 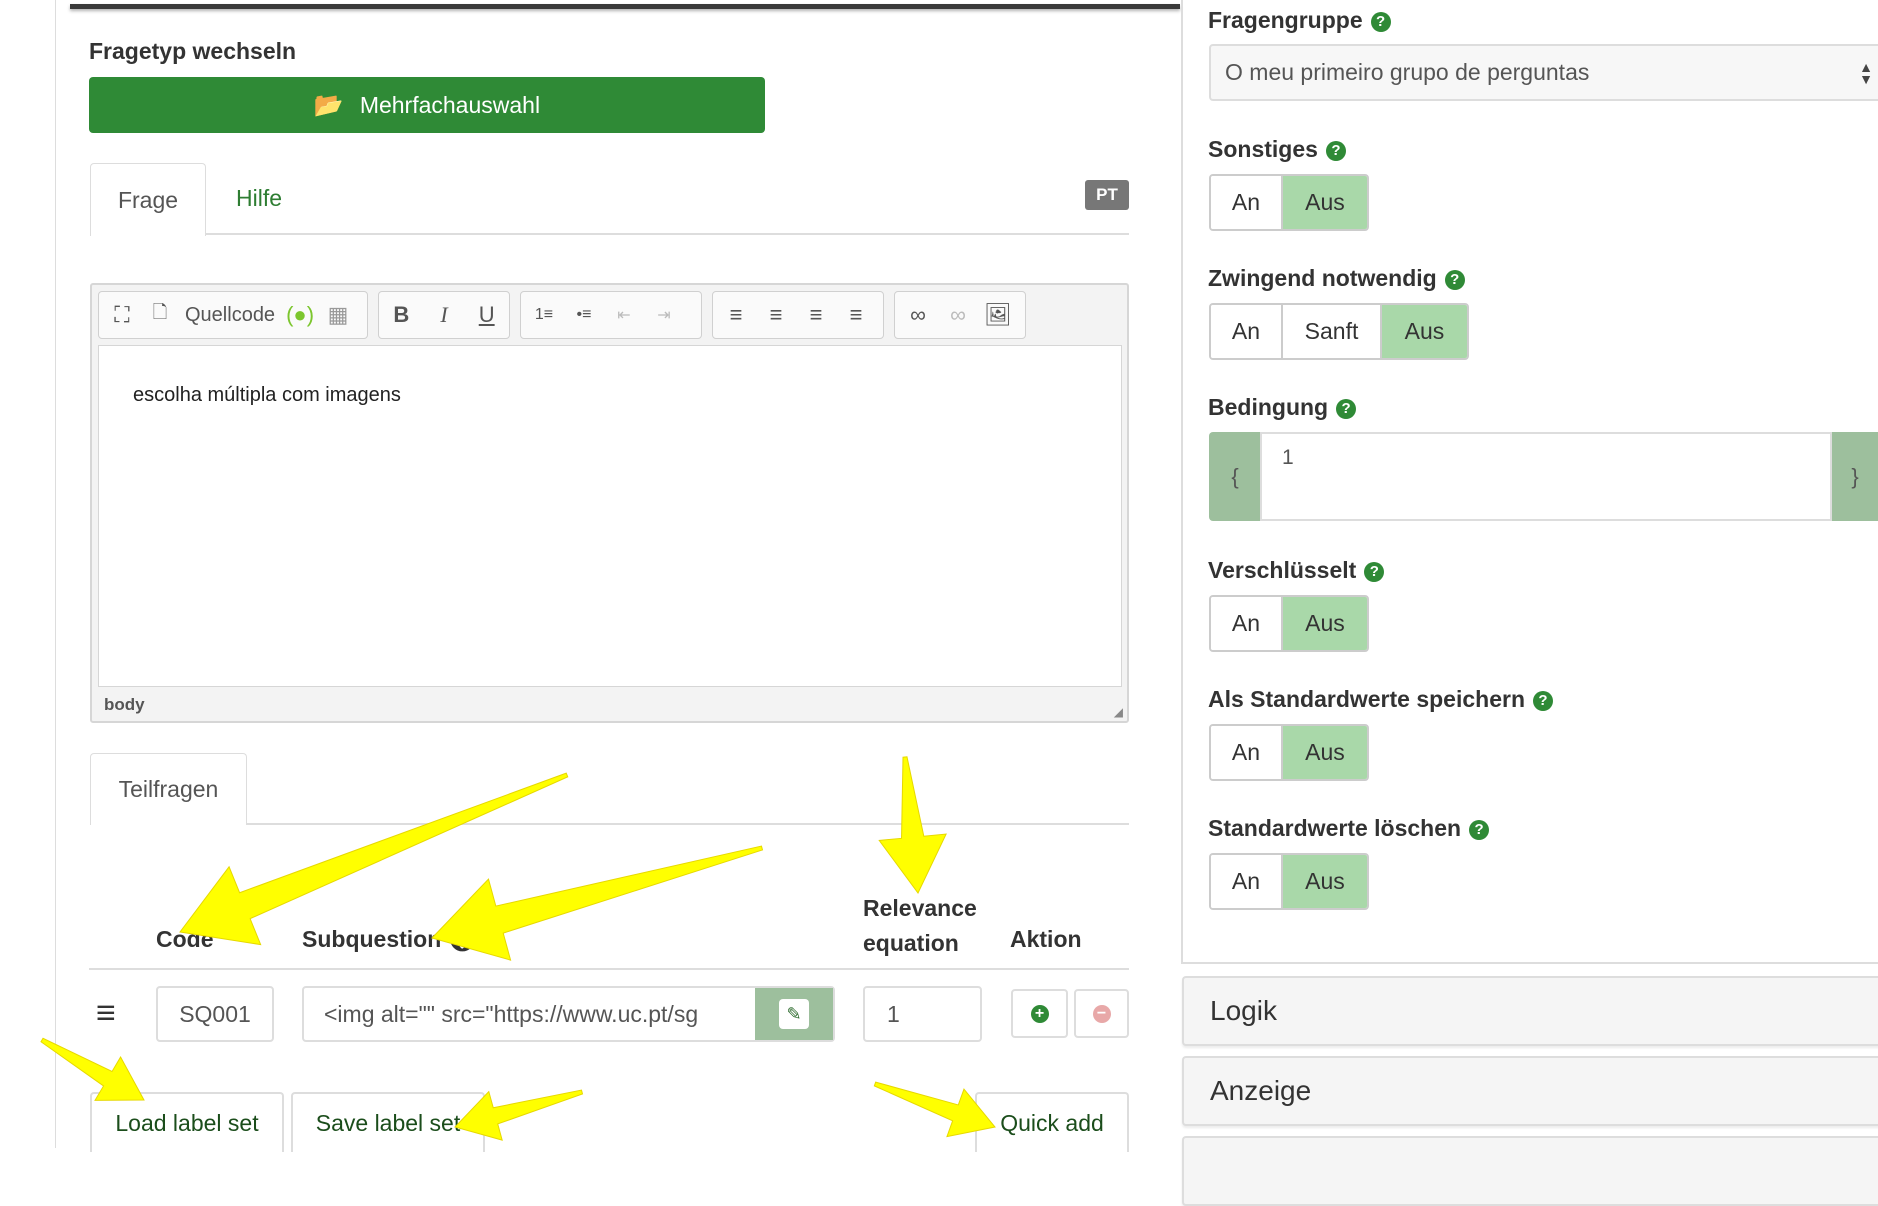 What do you see at coordinates (1529, 963) in the screenshot?
I see `right-panel-bottom` at bounding box center [1529, 963].